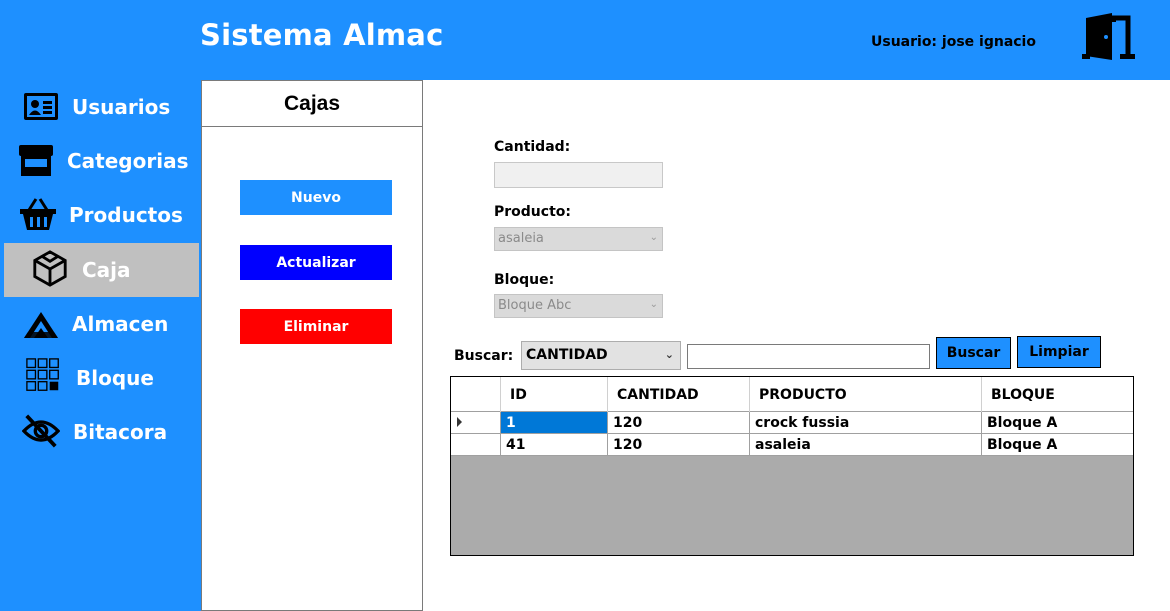 This screenshot has height=611, width=1170. What do you see at coordinates (1059, 352) in the screenshot?
I see `limpiar-button: Limpiar` at bounding box center [1059, 352].